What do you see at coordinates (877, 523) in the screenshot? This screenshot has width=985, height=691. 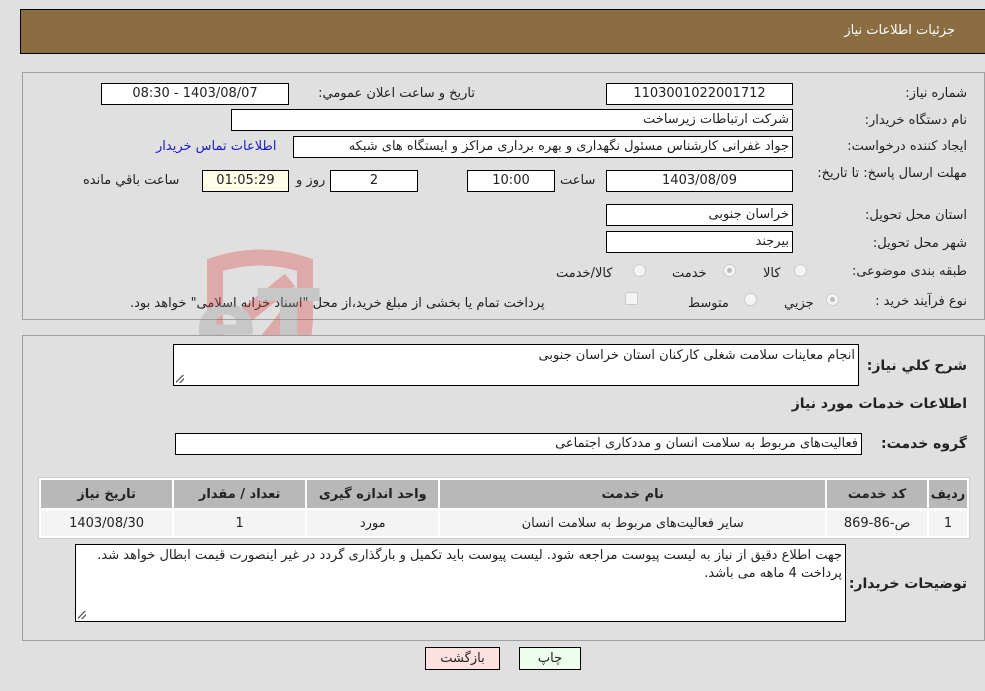 I see `cell-service-code: ص-86-869` at bounding box center [877, 523].